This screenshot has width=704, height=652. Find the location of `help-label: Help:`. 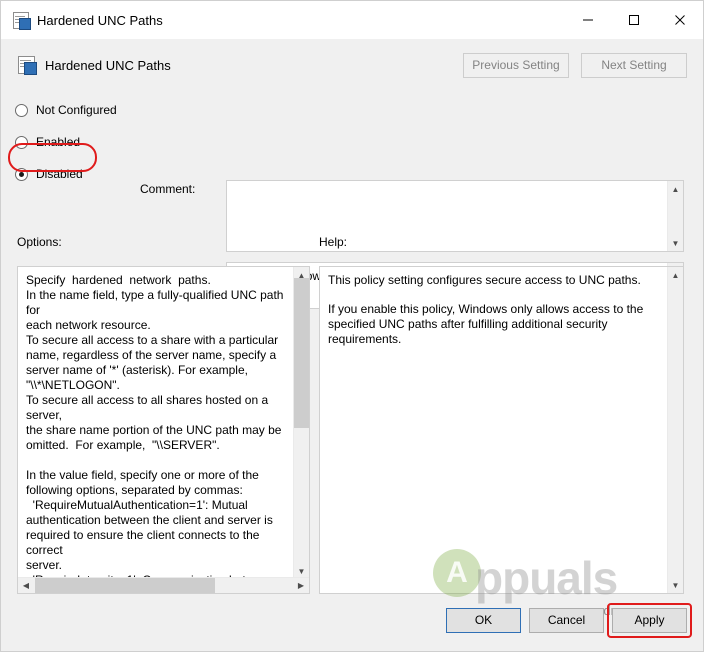

help-label: Help: is located at coordinates (333, 242).